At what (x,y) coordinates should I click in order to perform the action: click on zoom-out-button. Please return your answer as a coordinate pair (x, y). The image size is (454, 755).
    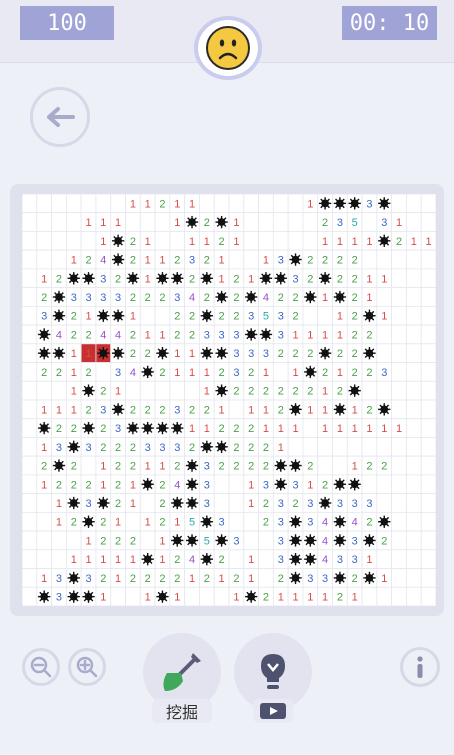
    Looking at the image, I should click on (41, 667).